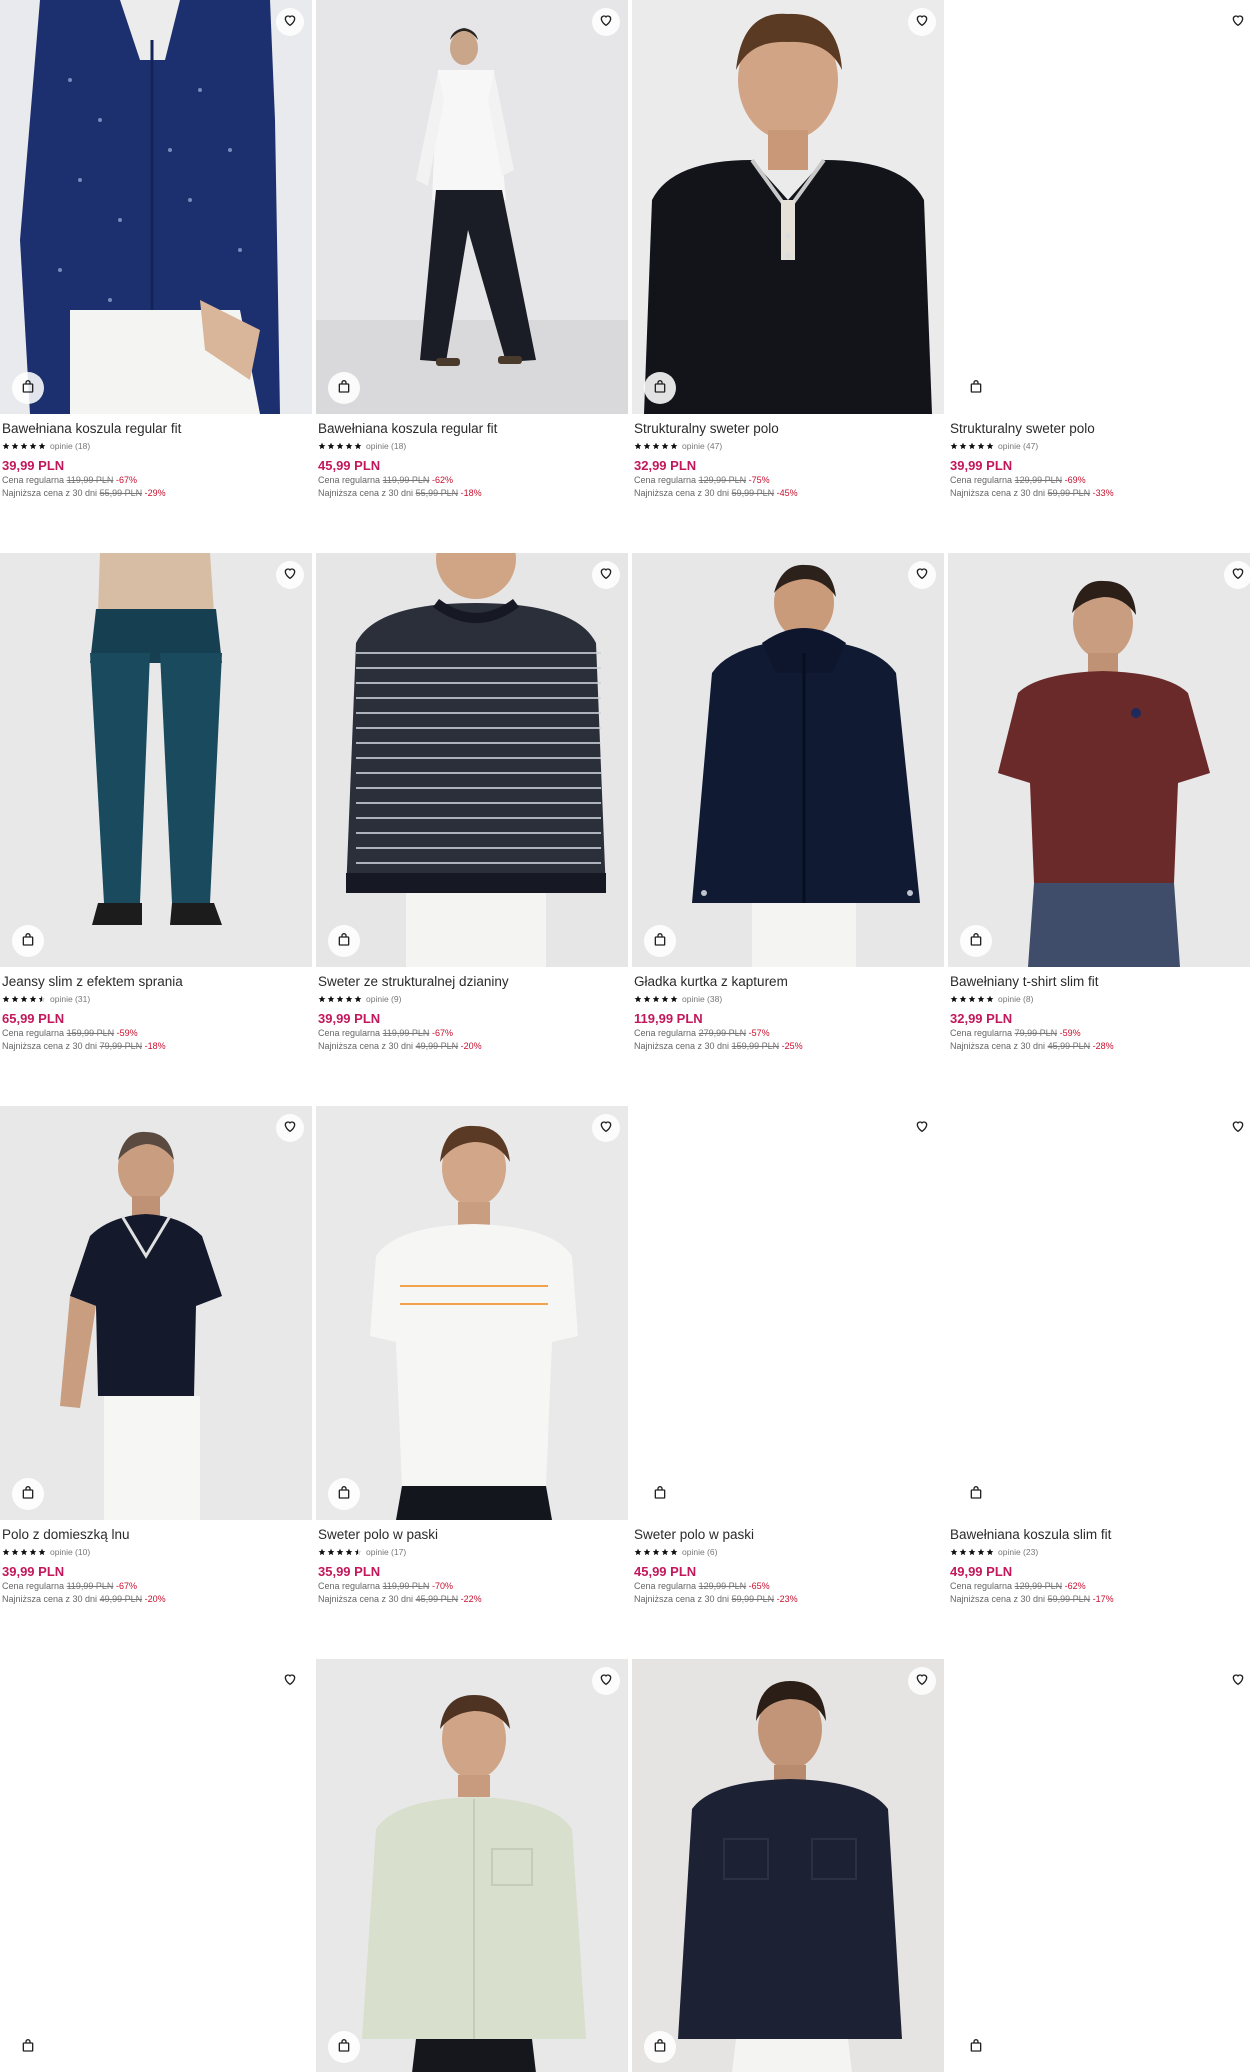 This screenshot has height=2072, width=1250. I want to click on review-count: opinie (6), so click(699, 1552).